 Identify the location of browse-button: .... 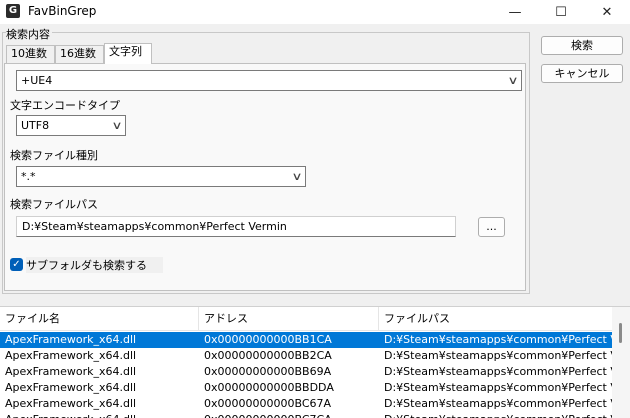
(491, 227).